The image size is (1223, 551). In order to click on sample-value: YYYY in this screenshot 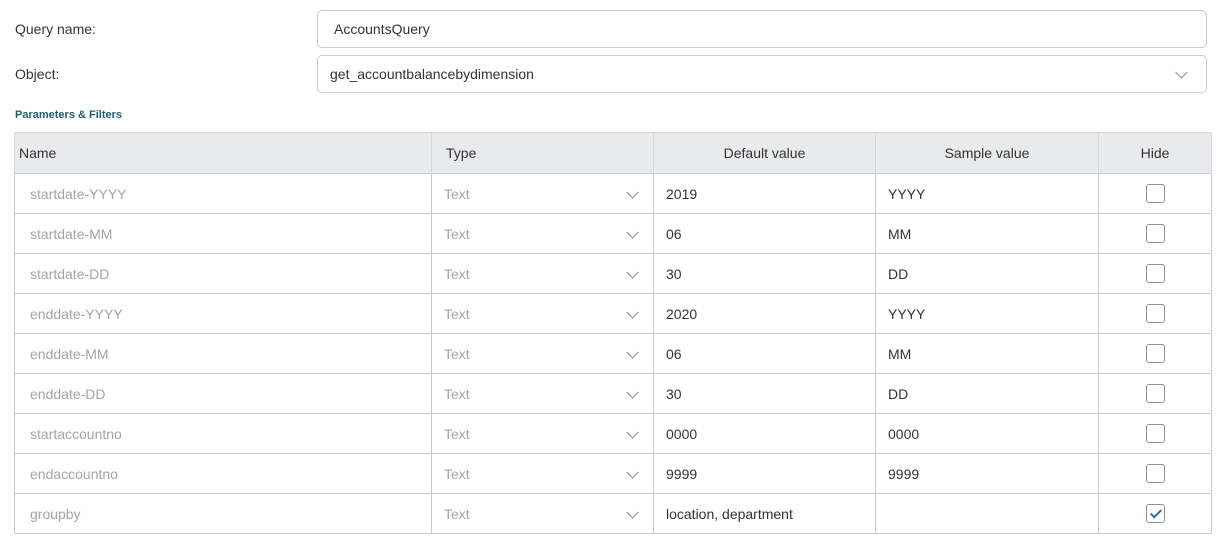, I will do `click(907, 193)`.